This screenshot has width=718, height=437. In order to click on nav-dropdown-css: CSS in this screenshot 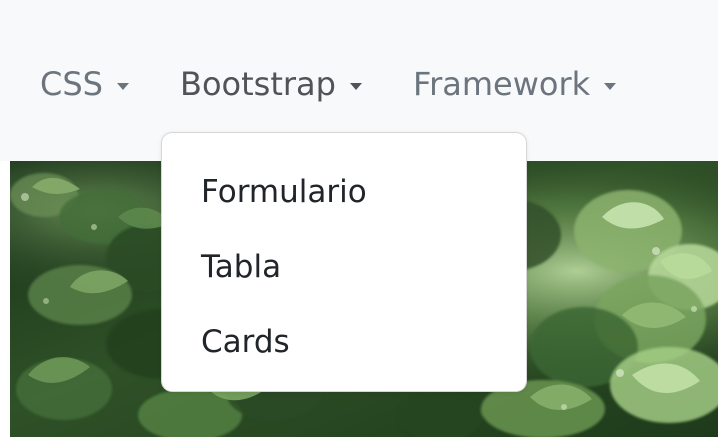, I will do `click(84, 84)`.